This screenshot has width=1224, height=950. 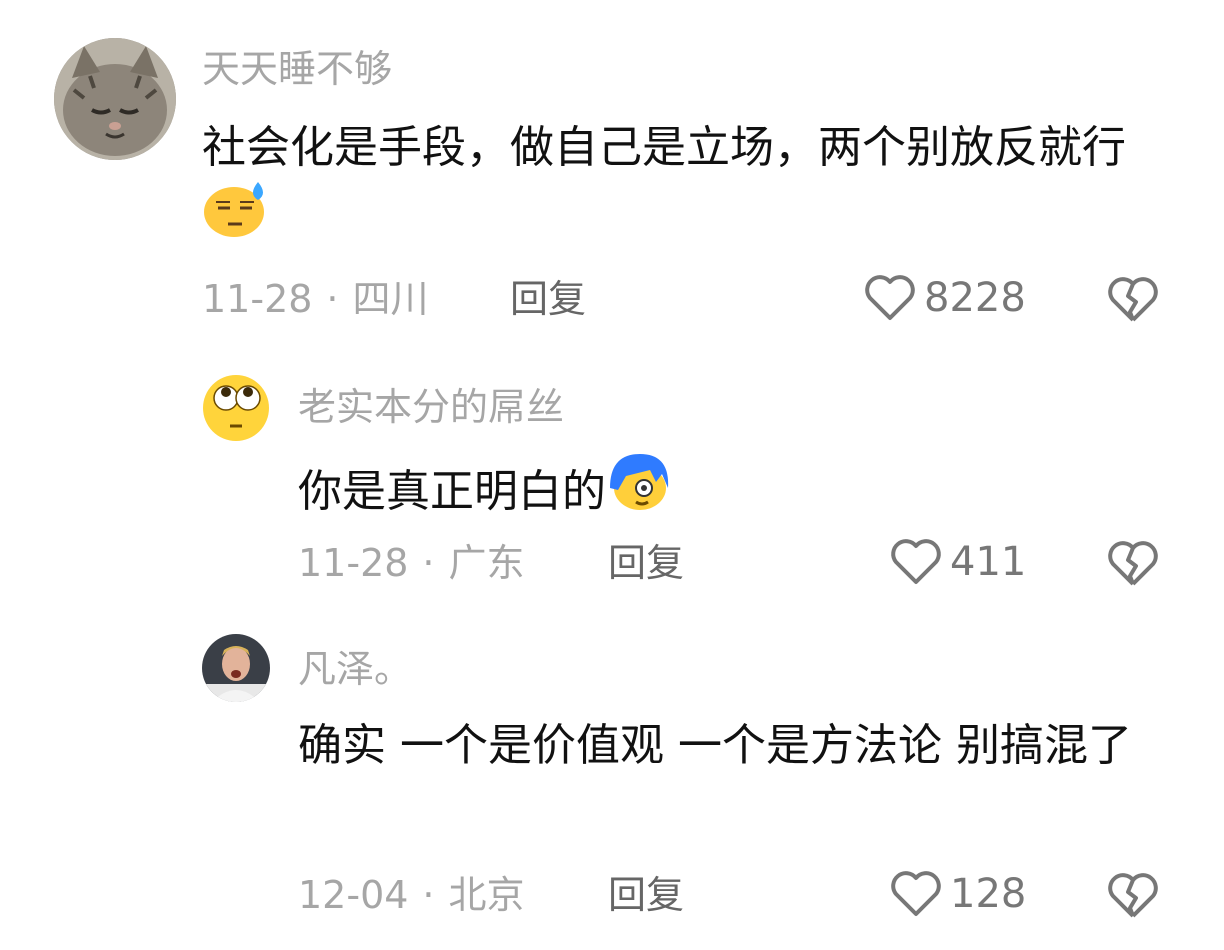 I want to click on comment-meta: 11-28 · 广东, so click(x=411, y=563).